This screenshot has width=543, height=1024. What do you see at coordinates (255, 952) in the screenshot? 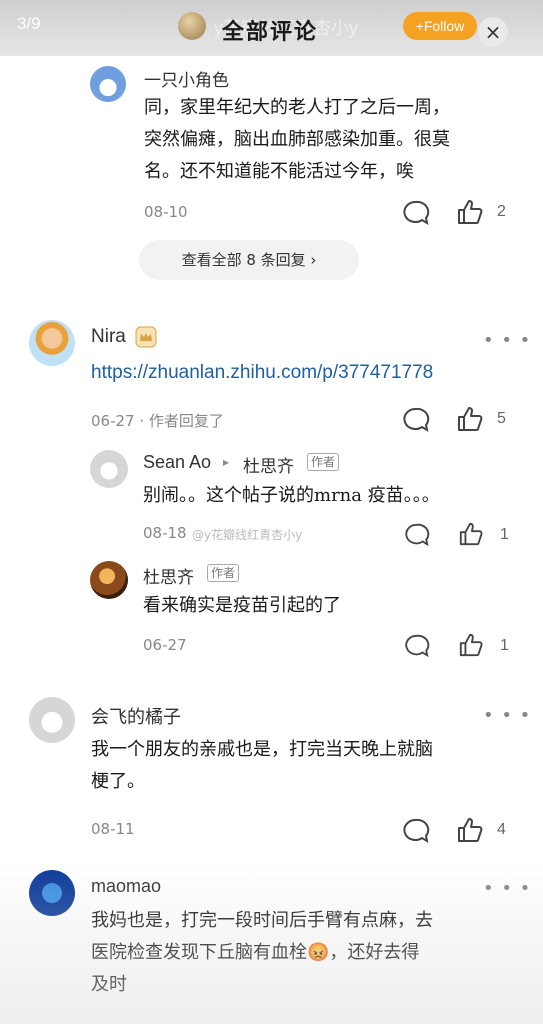
I see `comment-line: 医院检查发现下丘脑有血栓😡，还好去得` at bounding box center [255, 952].